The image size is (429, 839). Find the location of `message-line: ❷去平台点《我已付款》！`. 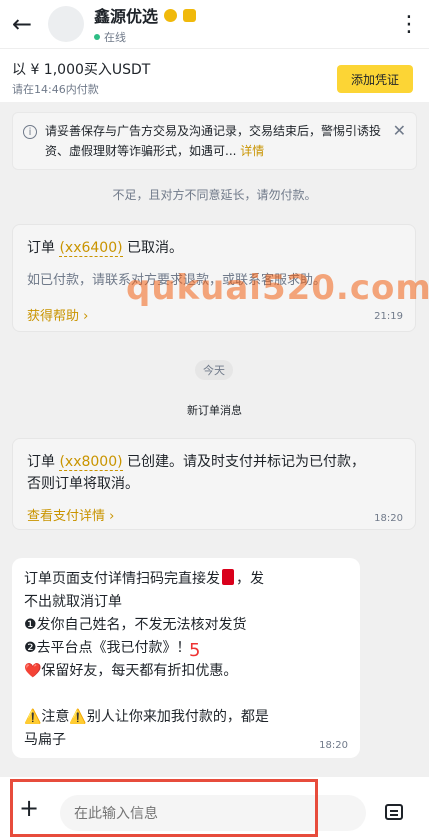

message-line: ❷去平台点《我已付款》！ is located at coordinates (107, 648).